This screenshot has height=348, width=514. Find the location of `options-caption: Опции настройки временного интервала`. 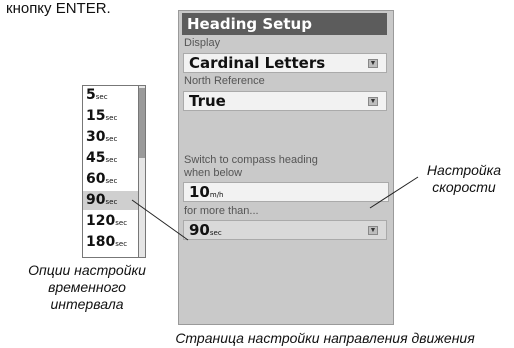

options-caption: Опции настройки временного интервала is located at coordinates (87, 287).